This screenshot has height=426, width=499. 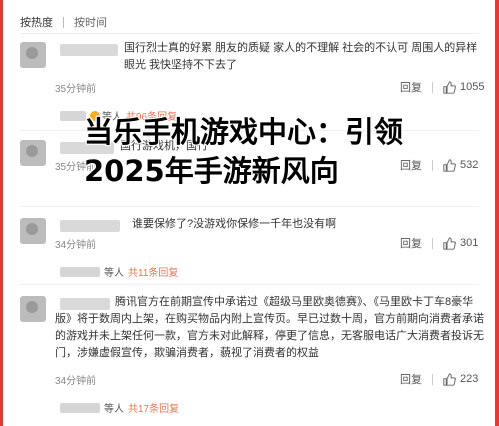 What do you see at coordinates (472, 87) in the screenshot?
I see `like-count: 1055` at bounding box center [472, 87].